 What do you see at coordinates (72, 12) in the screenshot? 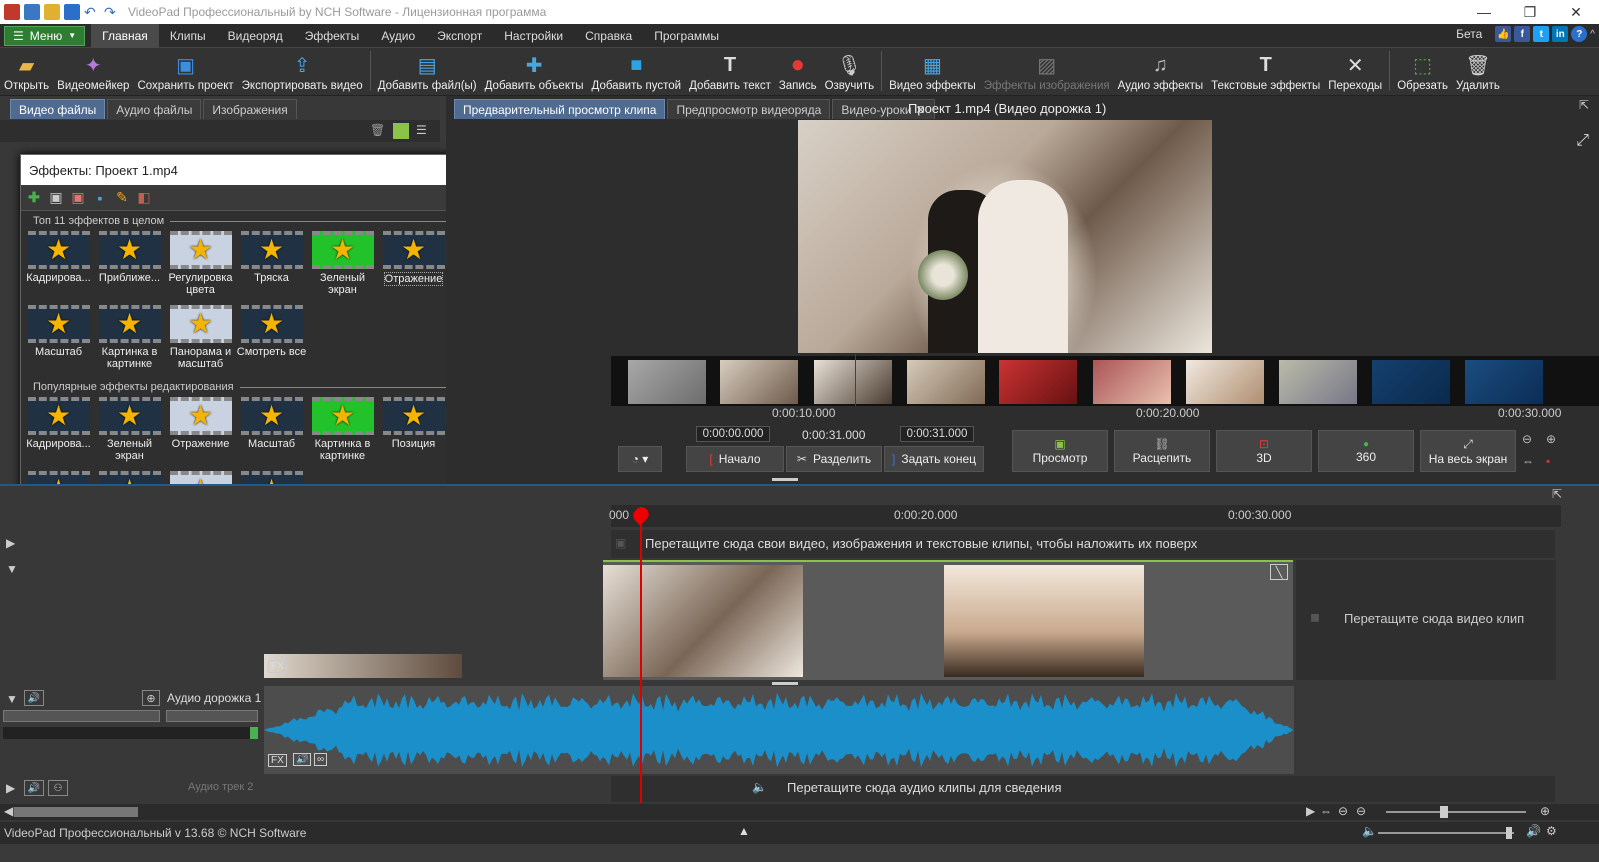
I see `save-icon` at bounding box center [72, 12].